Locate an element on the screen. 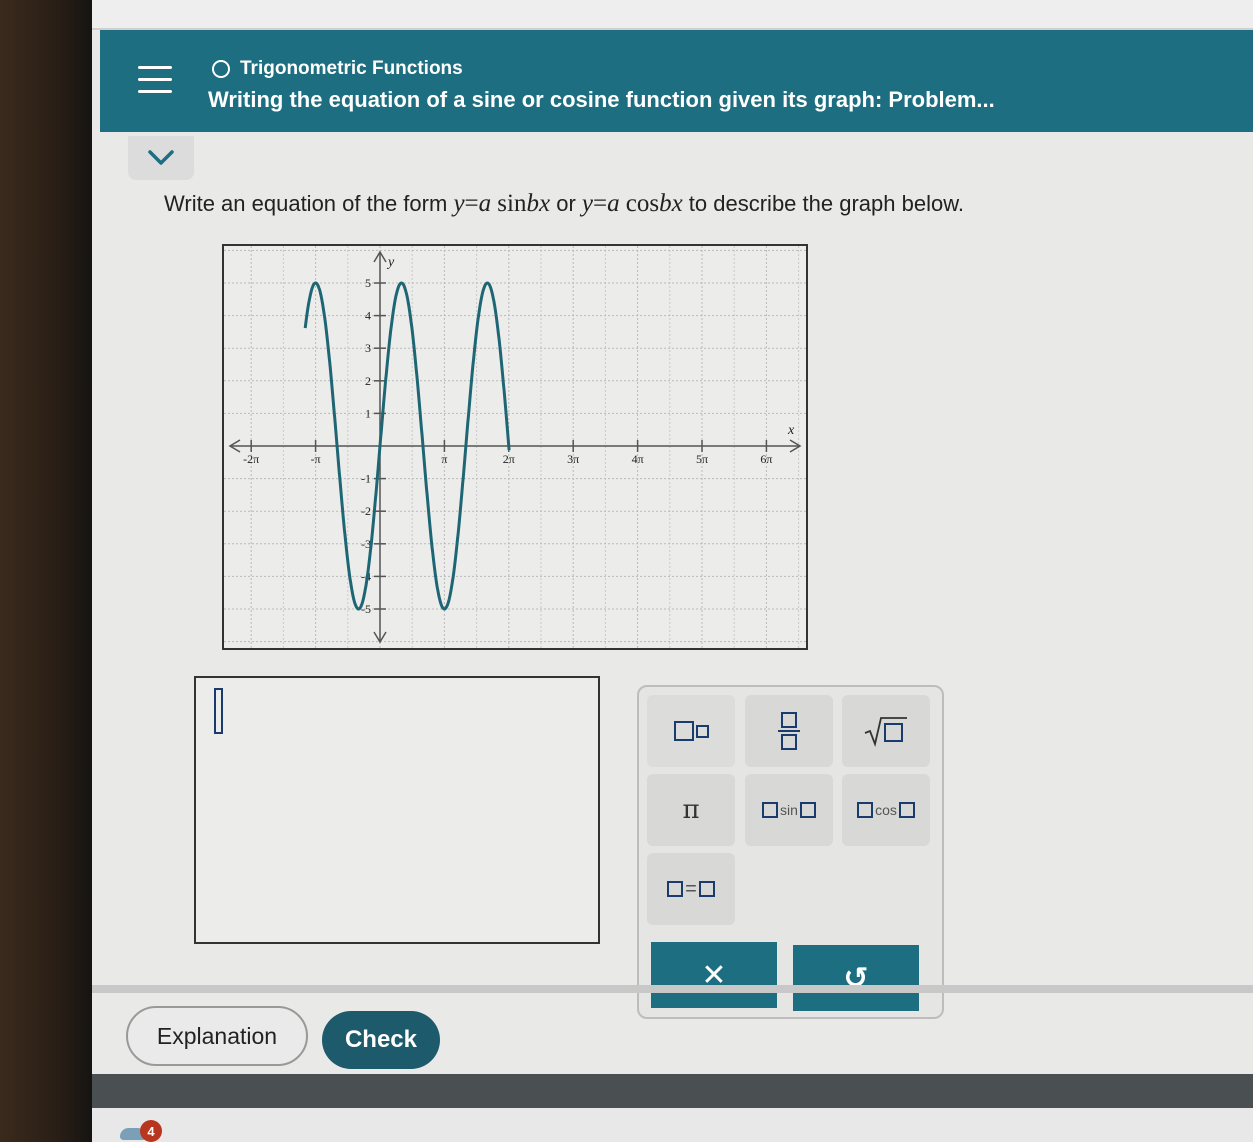 This screenshot has width=1253, height=1142. y-tick-label: -2 is located at coordinates (366, 511).